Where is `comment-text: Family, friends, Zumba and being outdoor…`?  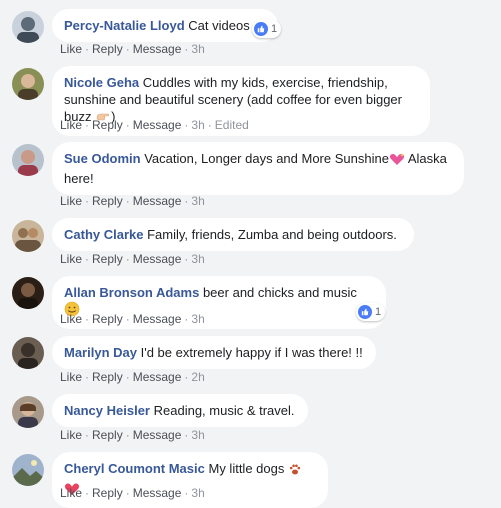
comment-text: Family, friends, Zumba and being outdoor… is located at coordinates (272, 234).